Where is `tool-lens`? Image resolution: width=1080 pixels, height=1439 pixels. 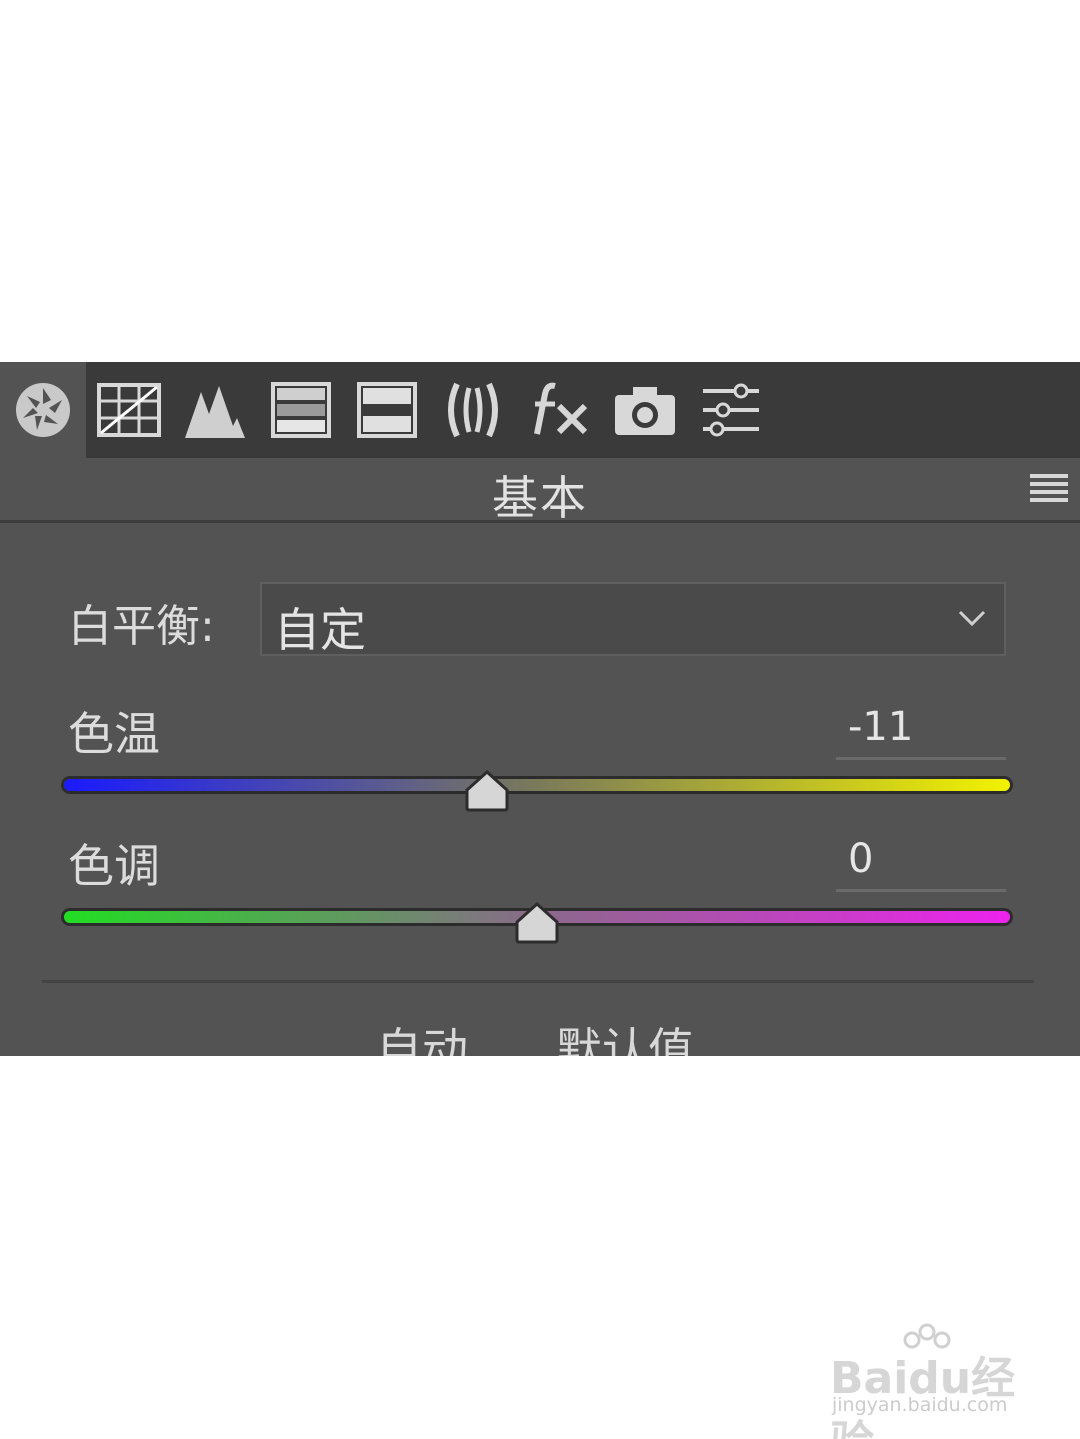
tool-lens is located at coordinates (473, 410).